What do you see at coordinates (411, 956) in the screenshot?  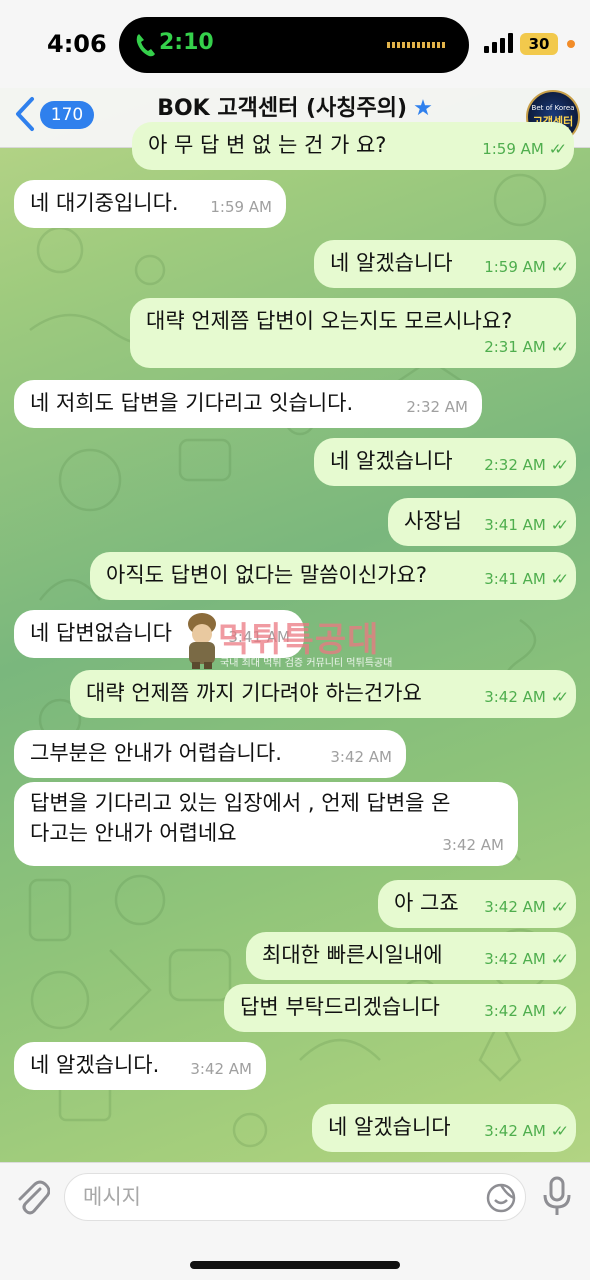 I see `message-bubble: 최대한 빠른시일내에 3:42 AM ✓✓` at bounding box center [411, 956].